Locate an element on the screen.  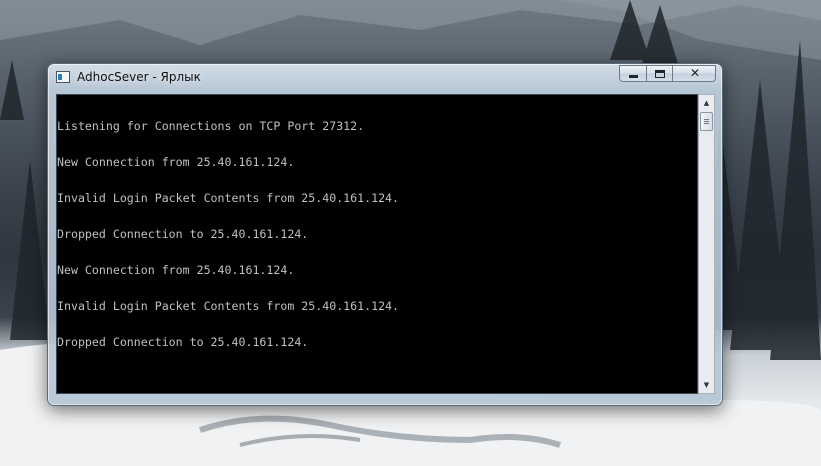
maximize-icon is located at coordinates (660, 74).